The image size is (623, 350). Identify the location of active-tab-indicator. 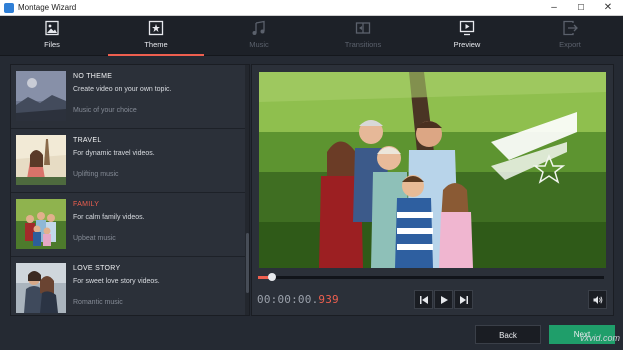
(156, 55).